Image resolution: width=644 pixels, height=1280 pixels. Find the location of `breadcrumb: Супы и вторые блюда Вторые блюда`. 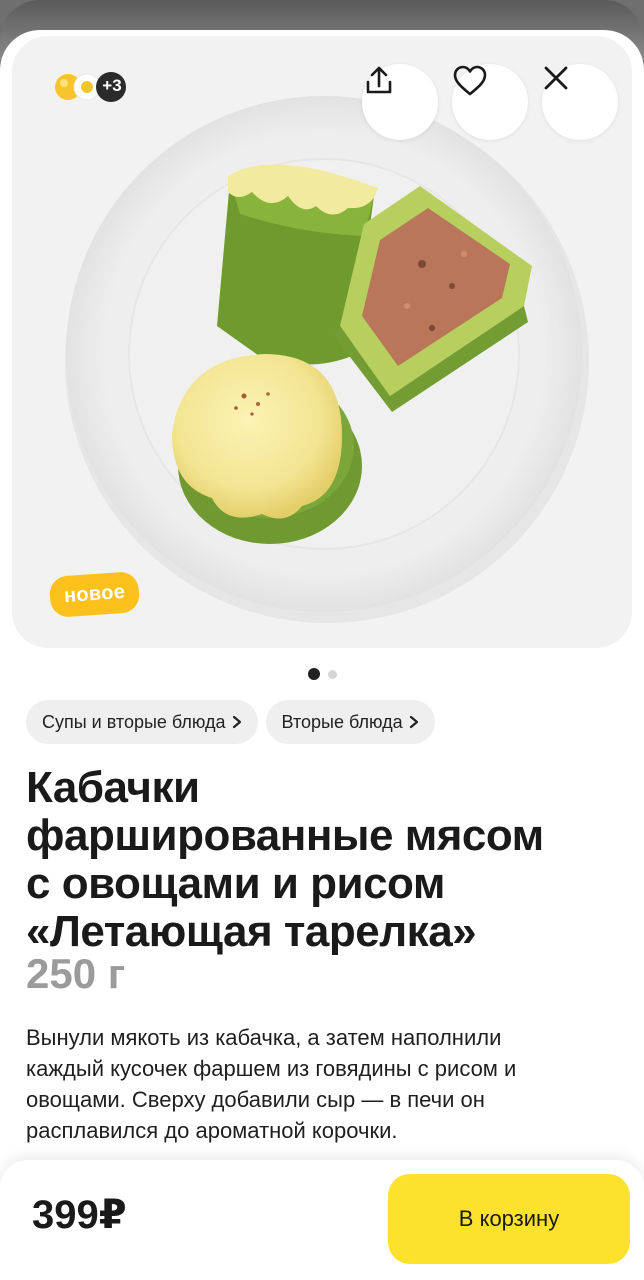

breadcrumb: Супы и вторые блюда Вторые блюда is located at coordinates (230, 722).